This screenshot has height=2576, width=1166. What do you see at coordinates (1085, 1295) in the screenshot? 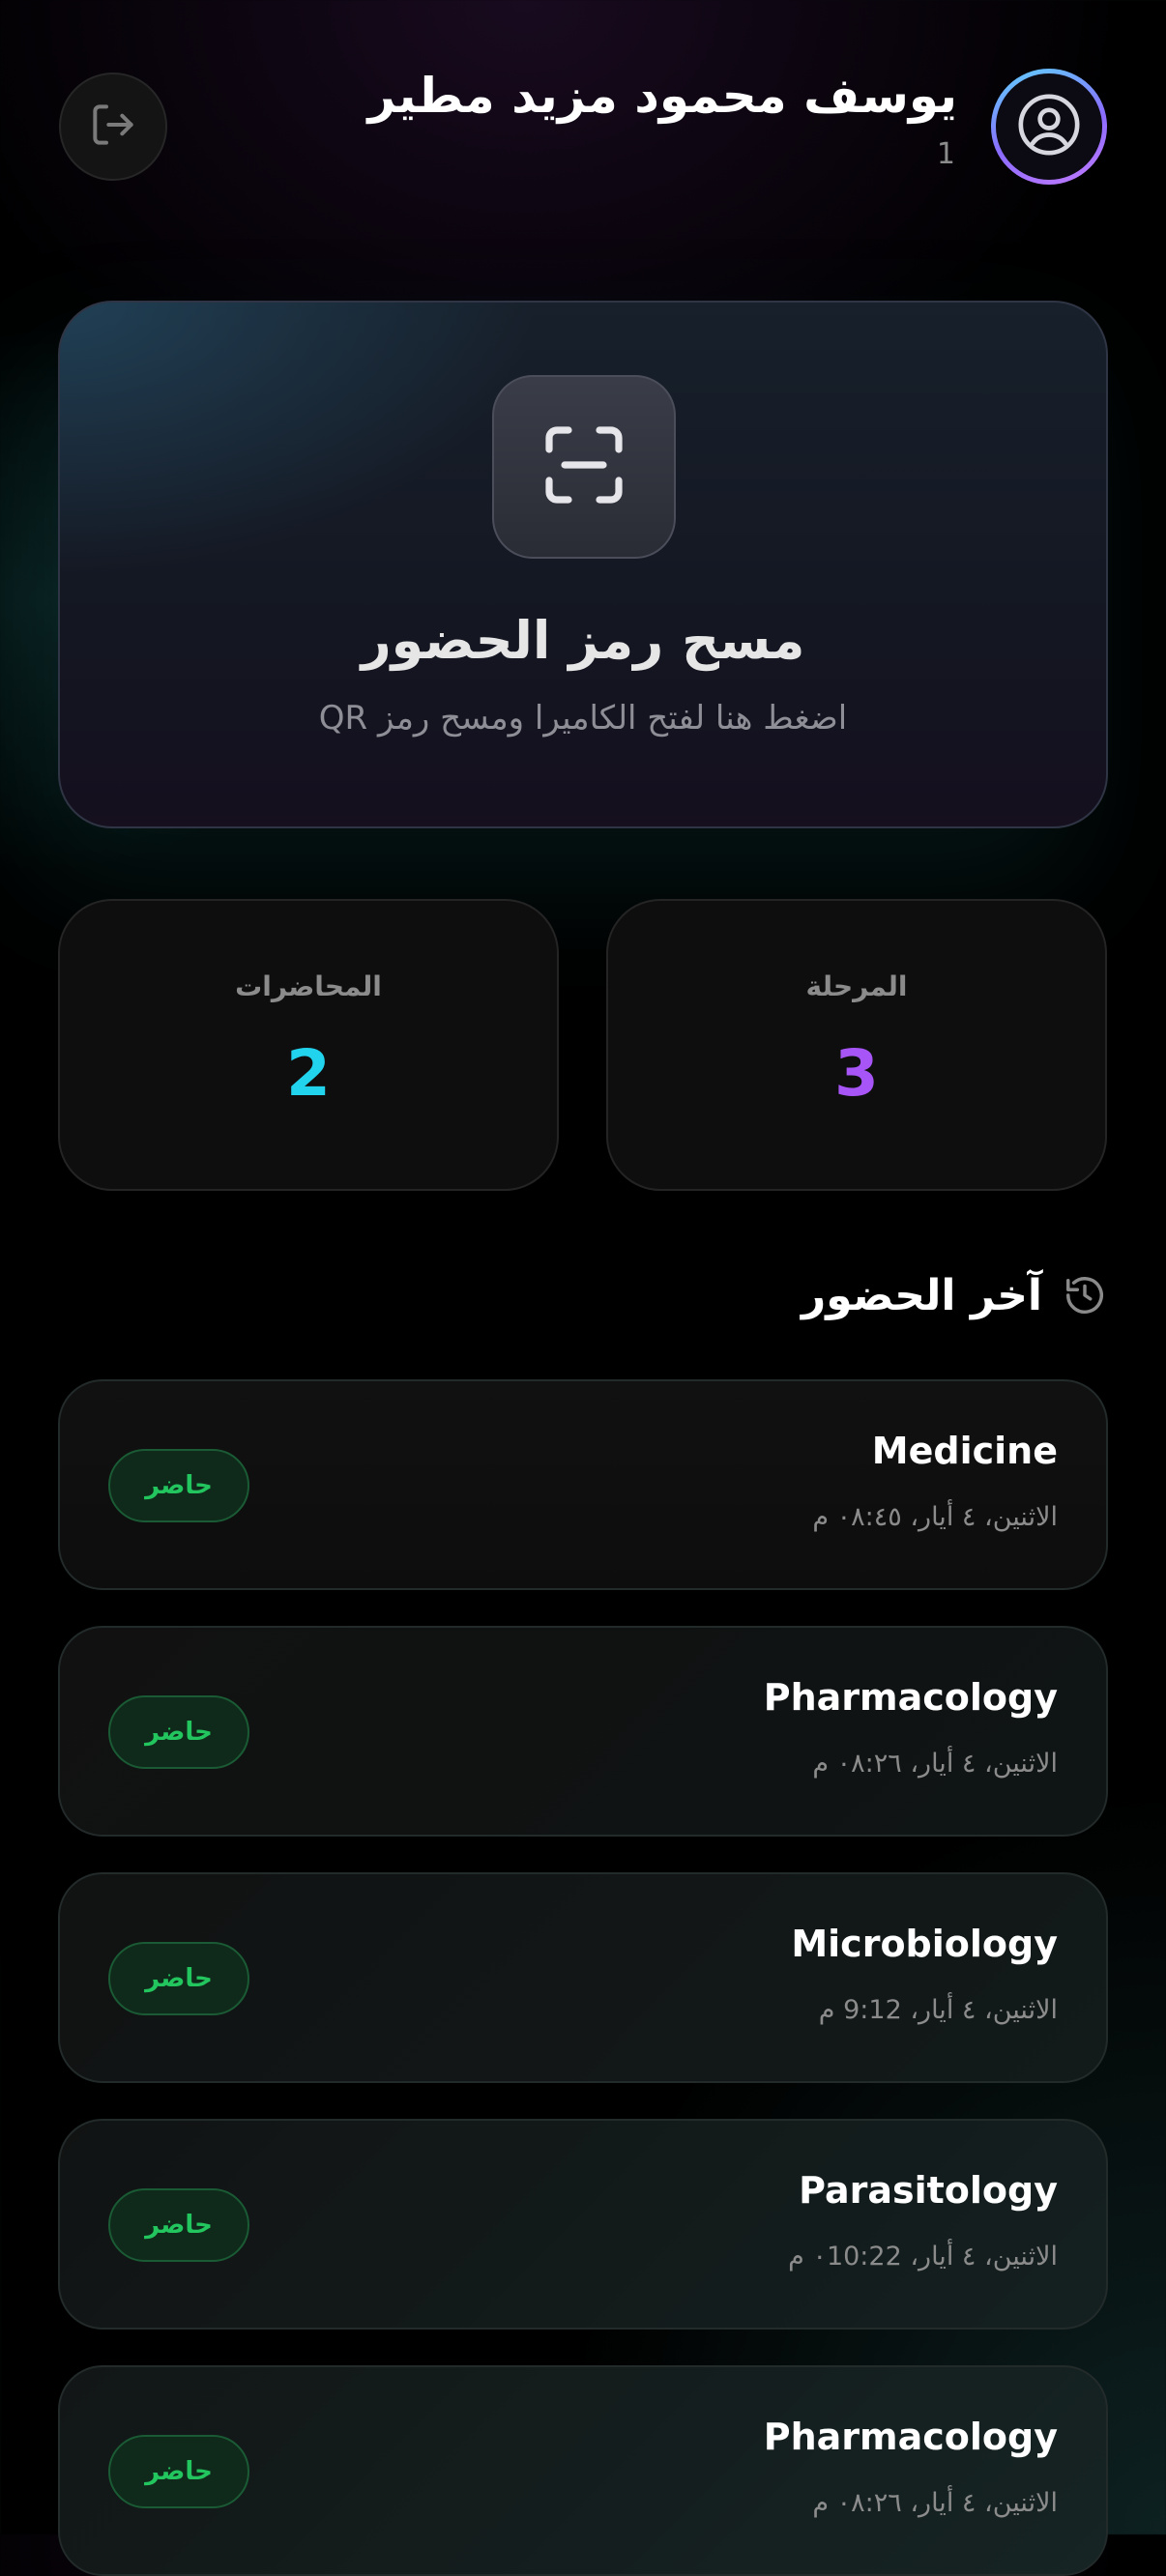
I see `history-icon` at bounding box center [1085, 1295].